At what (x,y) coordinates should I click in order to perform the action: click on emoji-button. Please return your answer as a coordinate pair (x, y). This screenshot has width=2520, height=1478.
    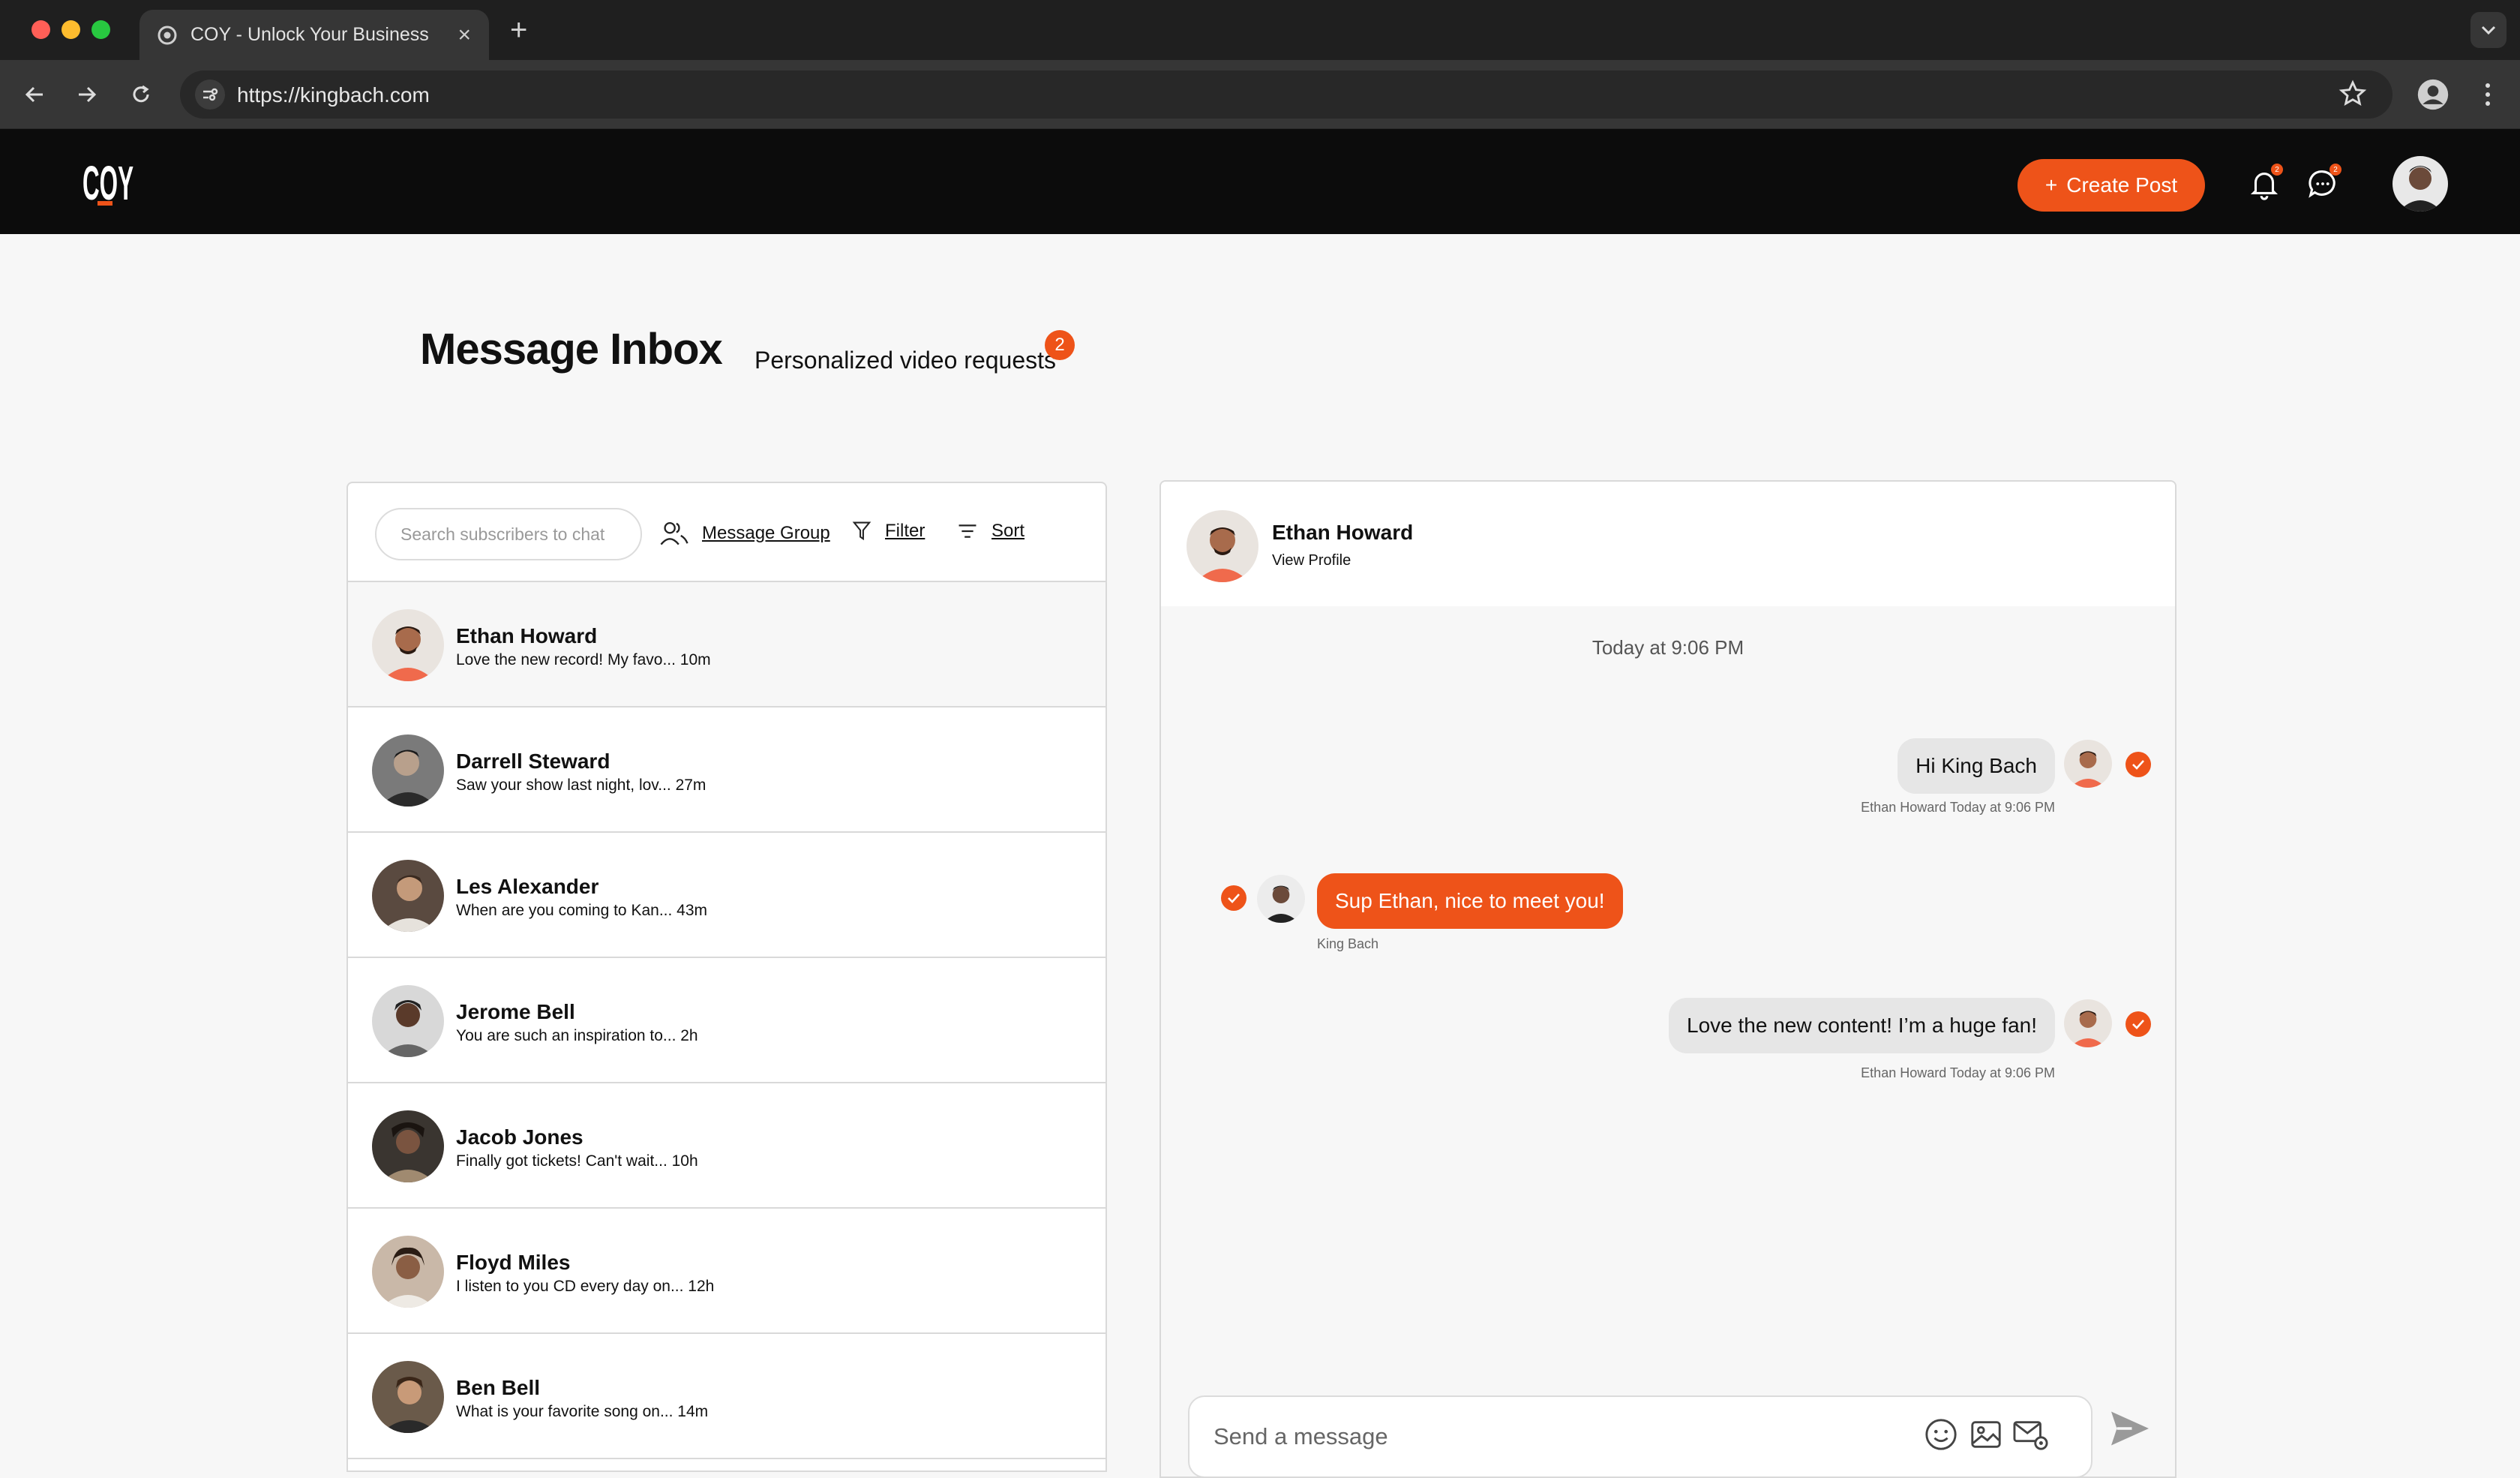
    Looking at the image, I should click on (1941, 1434).